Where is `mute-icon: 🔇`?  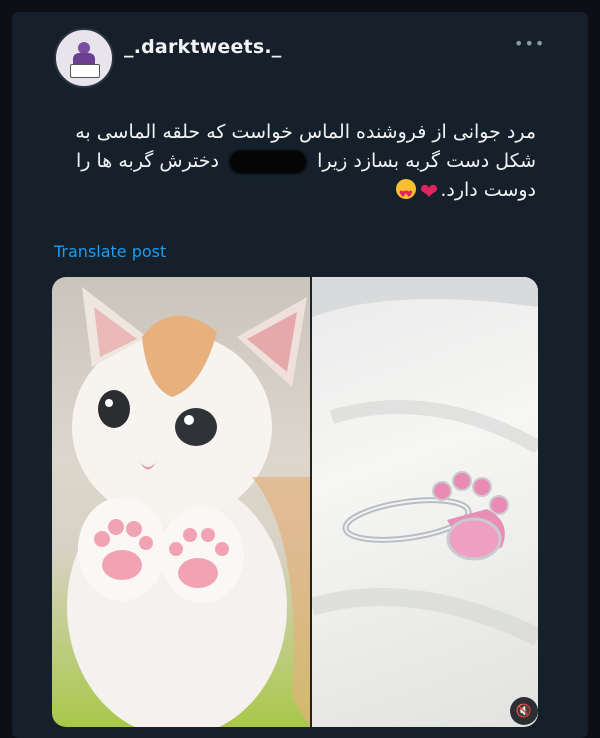
mute-icon: 🔇 is located at coordinates (524, 711).